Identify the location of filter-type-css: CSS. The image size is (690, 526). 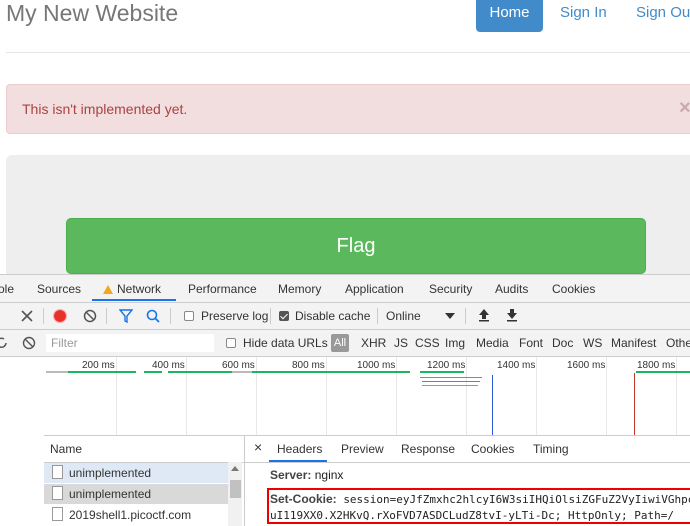
(427, 343).